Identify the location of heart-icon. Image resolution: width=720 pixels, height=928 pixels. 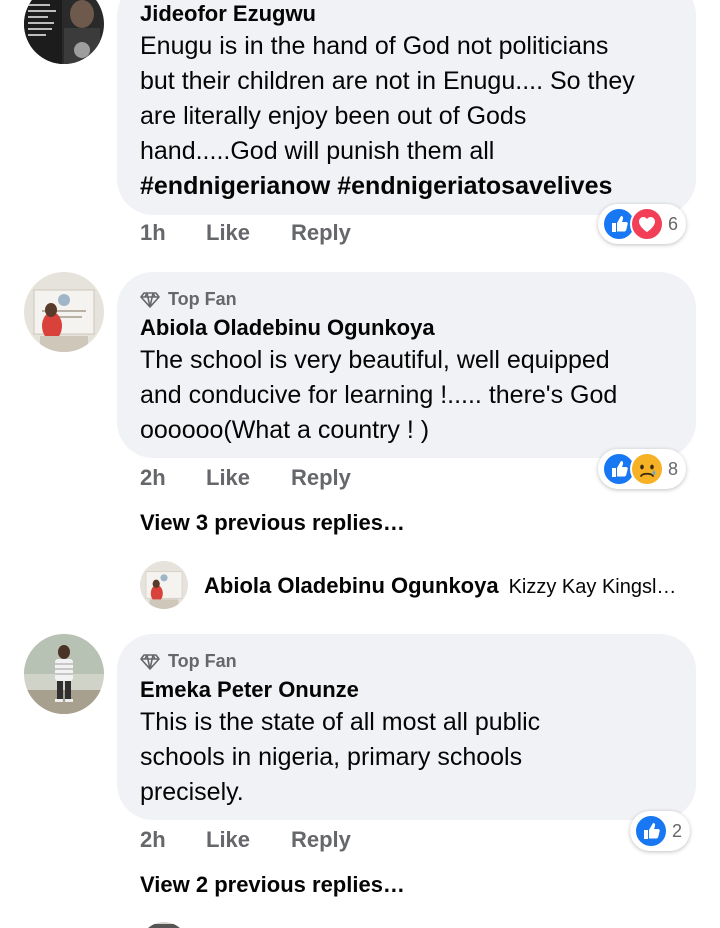
(647, 224).